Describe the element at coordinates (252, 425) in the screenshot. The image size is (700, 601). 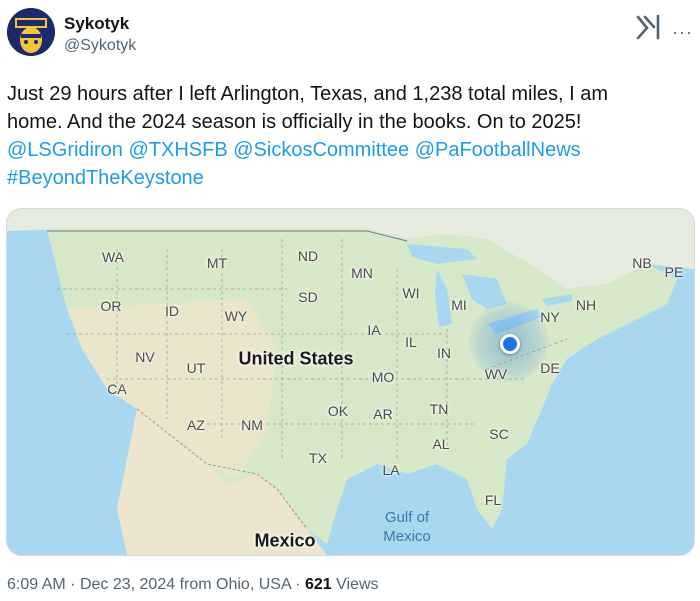
I see `state-label: NM` at that location.